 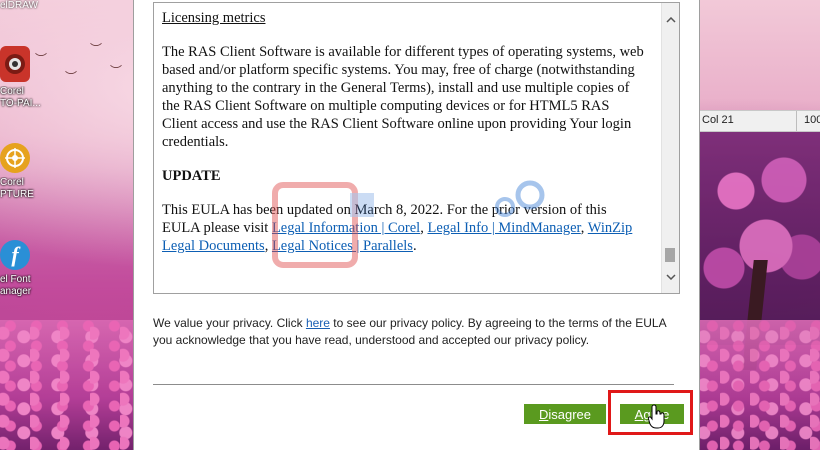 What do you see at coordinates (543, 414) in the screenshot?
I see `disagree-mnemonic: D` at bounding box center [543, 414].